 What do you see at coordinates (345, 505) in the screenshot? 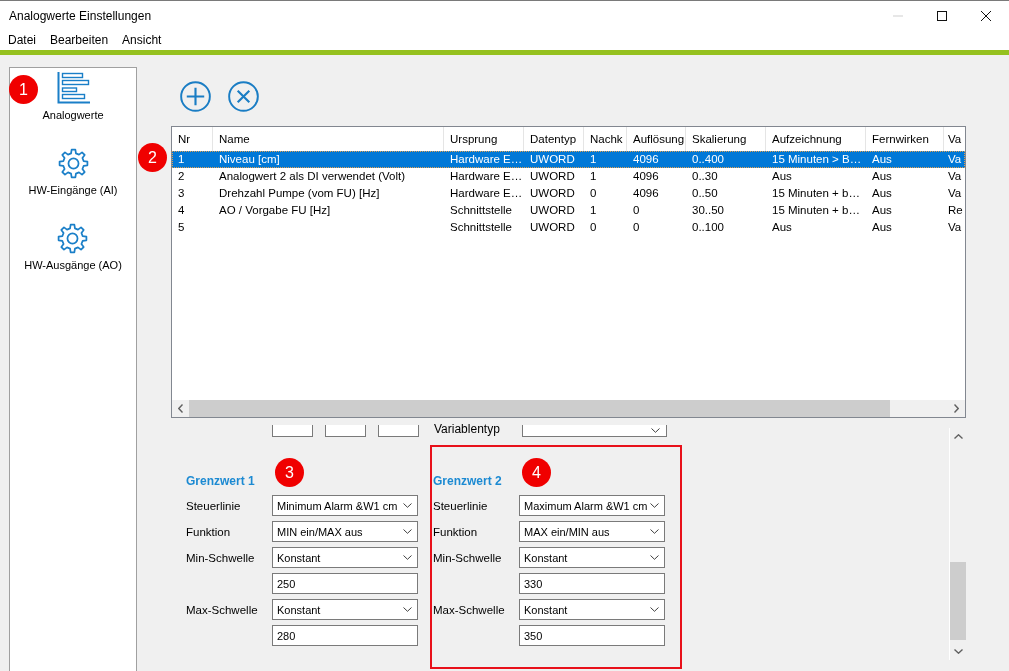
I see `dropdown: Minimum Alarm &W1 cm` at bounding box center [345, 505].